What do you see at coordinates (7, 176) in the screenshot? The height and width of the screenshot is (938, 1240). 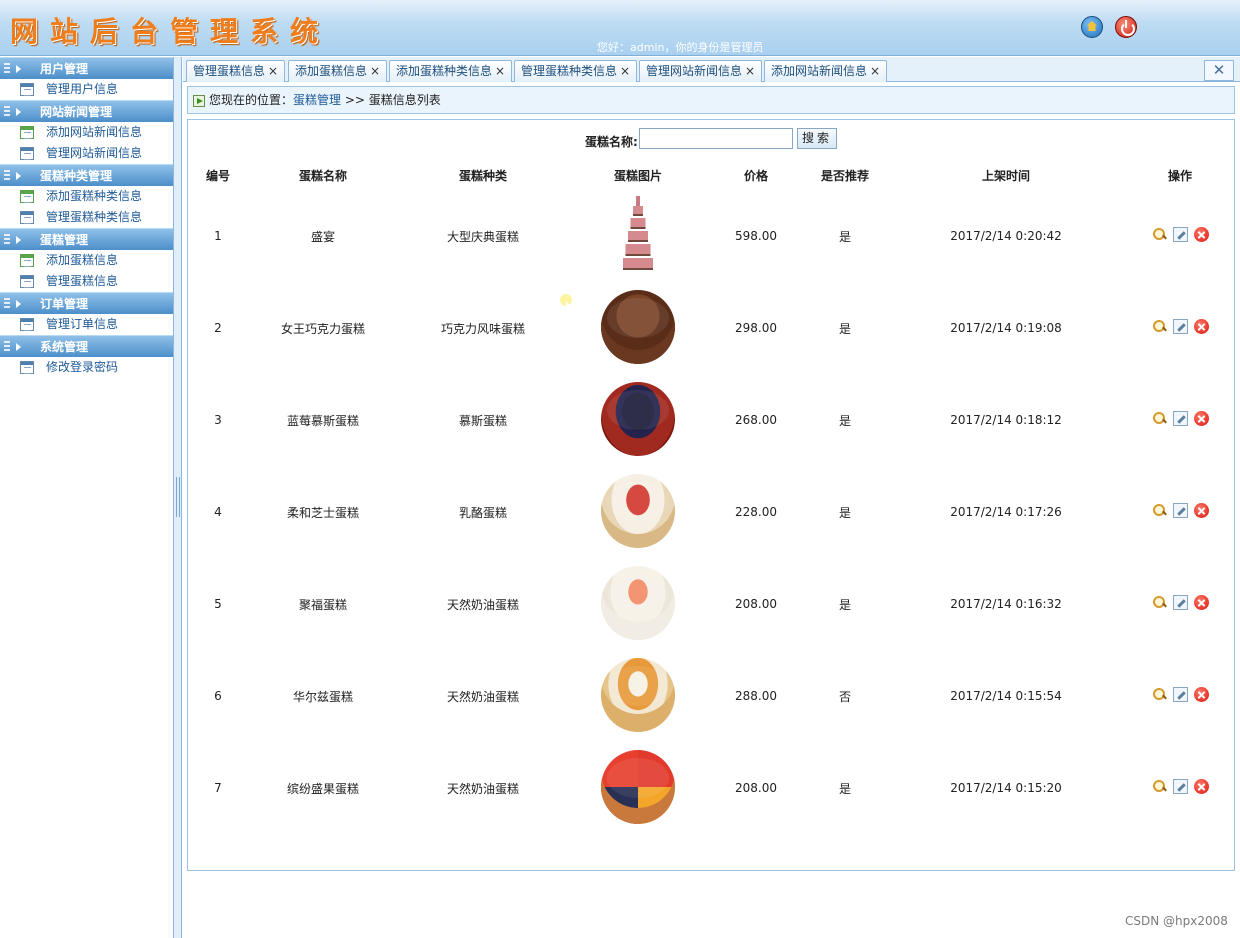 I see `grip-icon` at bounding box center [7, 176].